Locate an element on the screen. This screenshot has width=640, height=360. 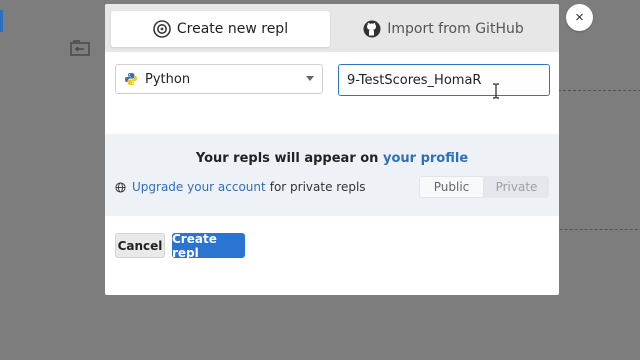
background-accent-strip is located at coordinates (1, 21).